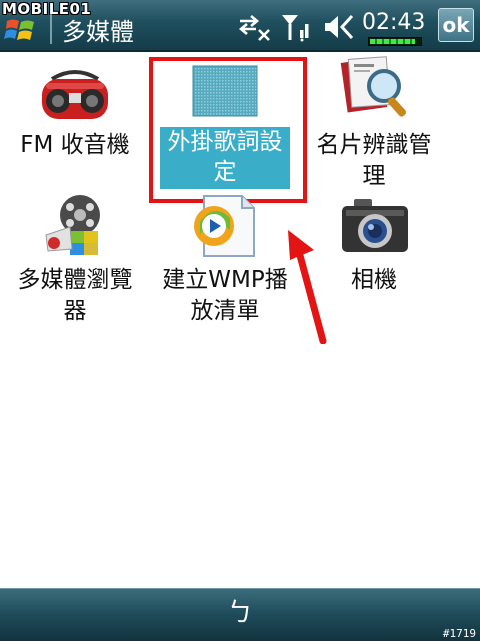 The height and width of the screenshot is (641, 480). I want to click on ok-button: ok, so click(456, 25).